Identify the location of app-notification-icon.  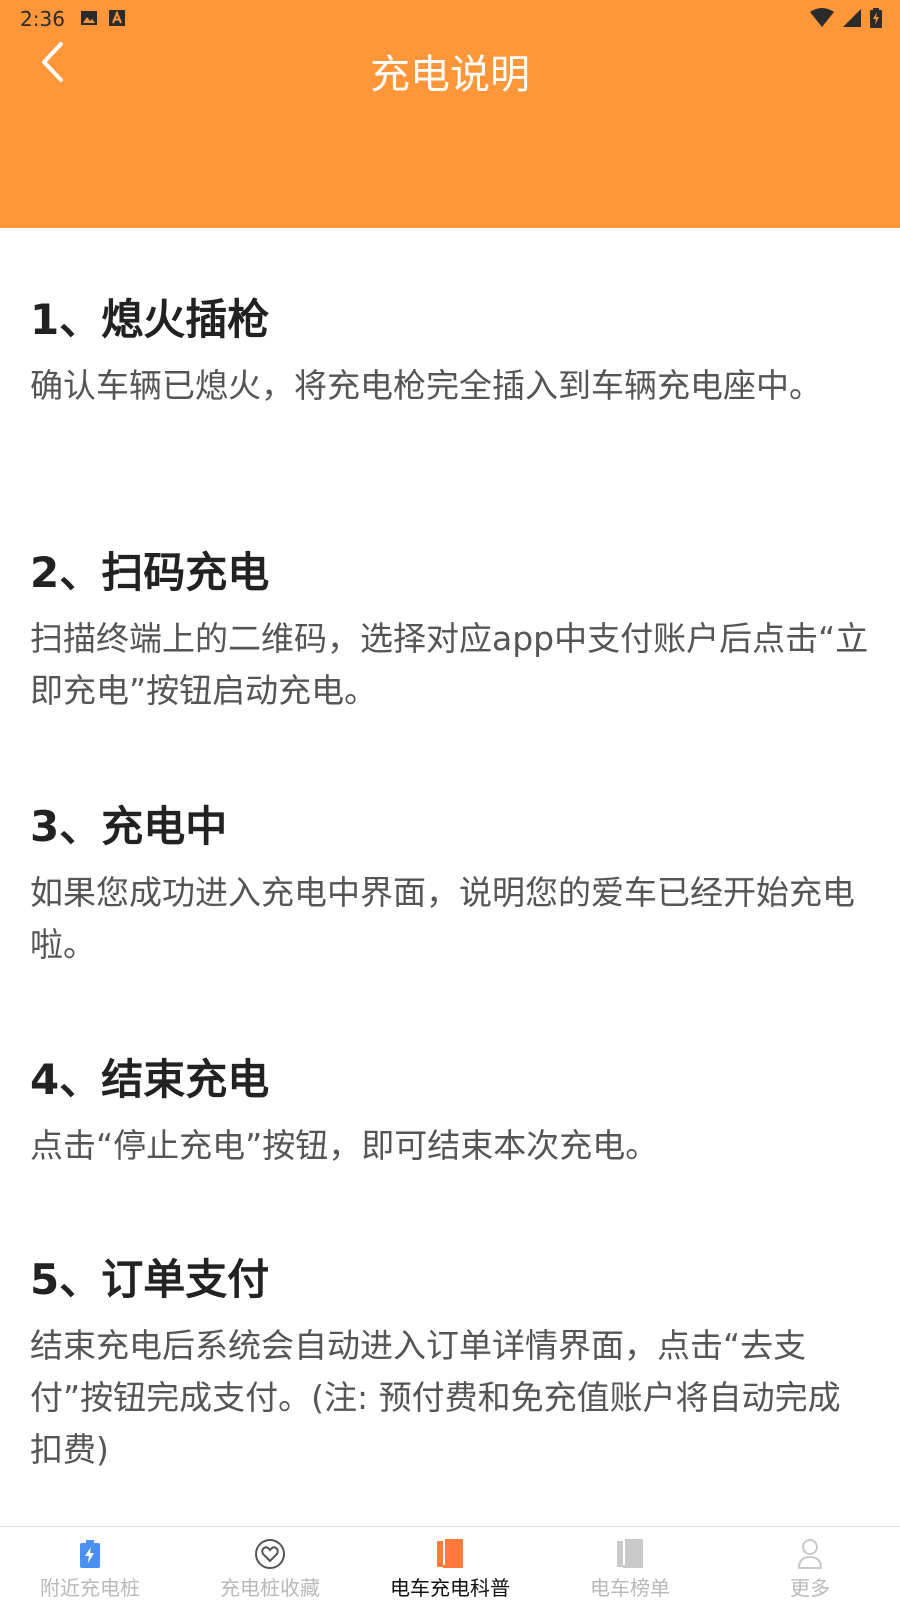
(117, 20).